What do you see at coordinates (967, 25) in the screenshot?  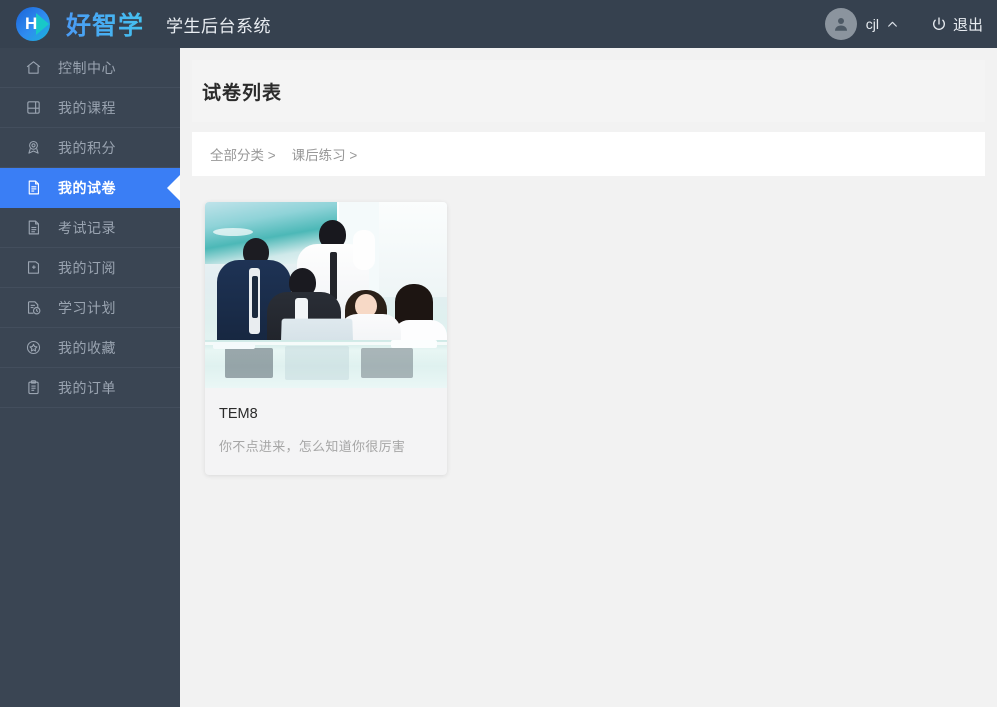 I see `logout-label: 退出` at bounding box center [967, 25].